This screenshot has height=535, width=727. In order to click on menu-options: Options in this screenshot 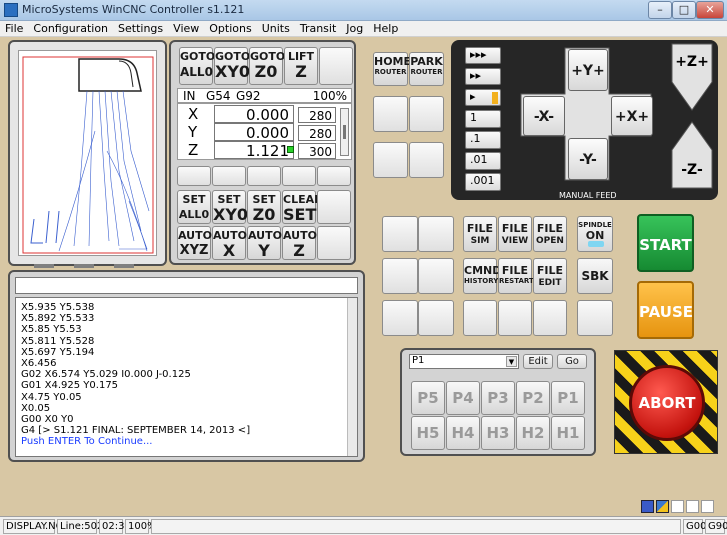, I will do `click(230, 28)`.